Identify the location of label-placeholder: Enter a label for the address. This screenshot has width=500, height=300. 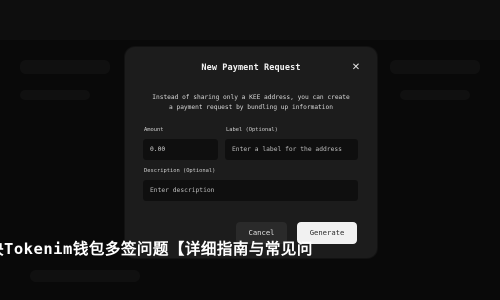
(287, 149).